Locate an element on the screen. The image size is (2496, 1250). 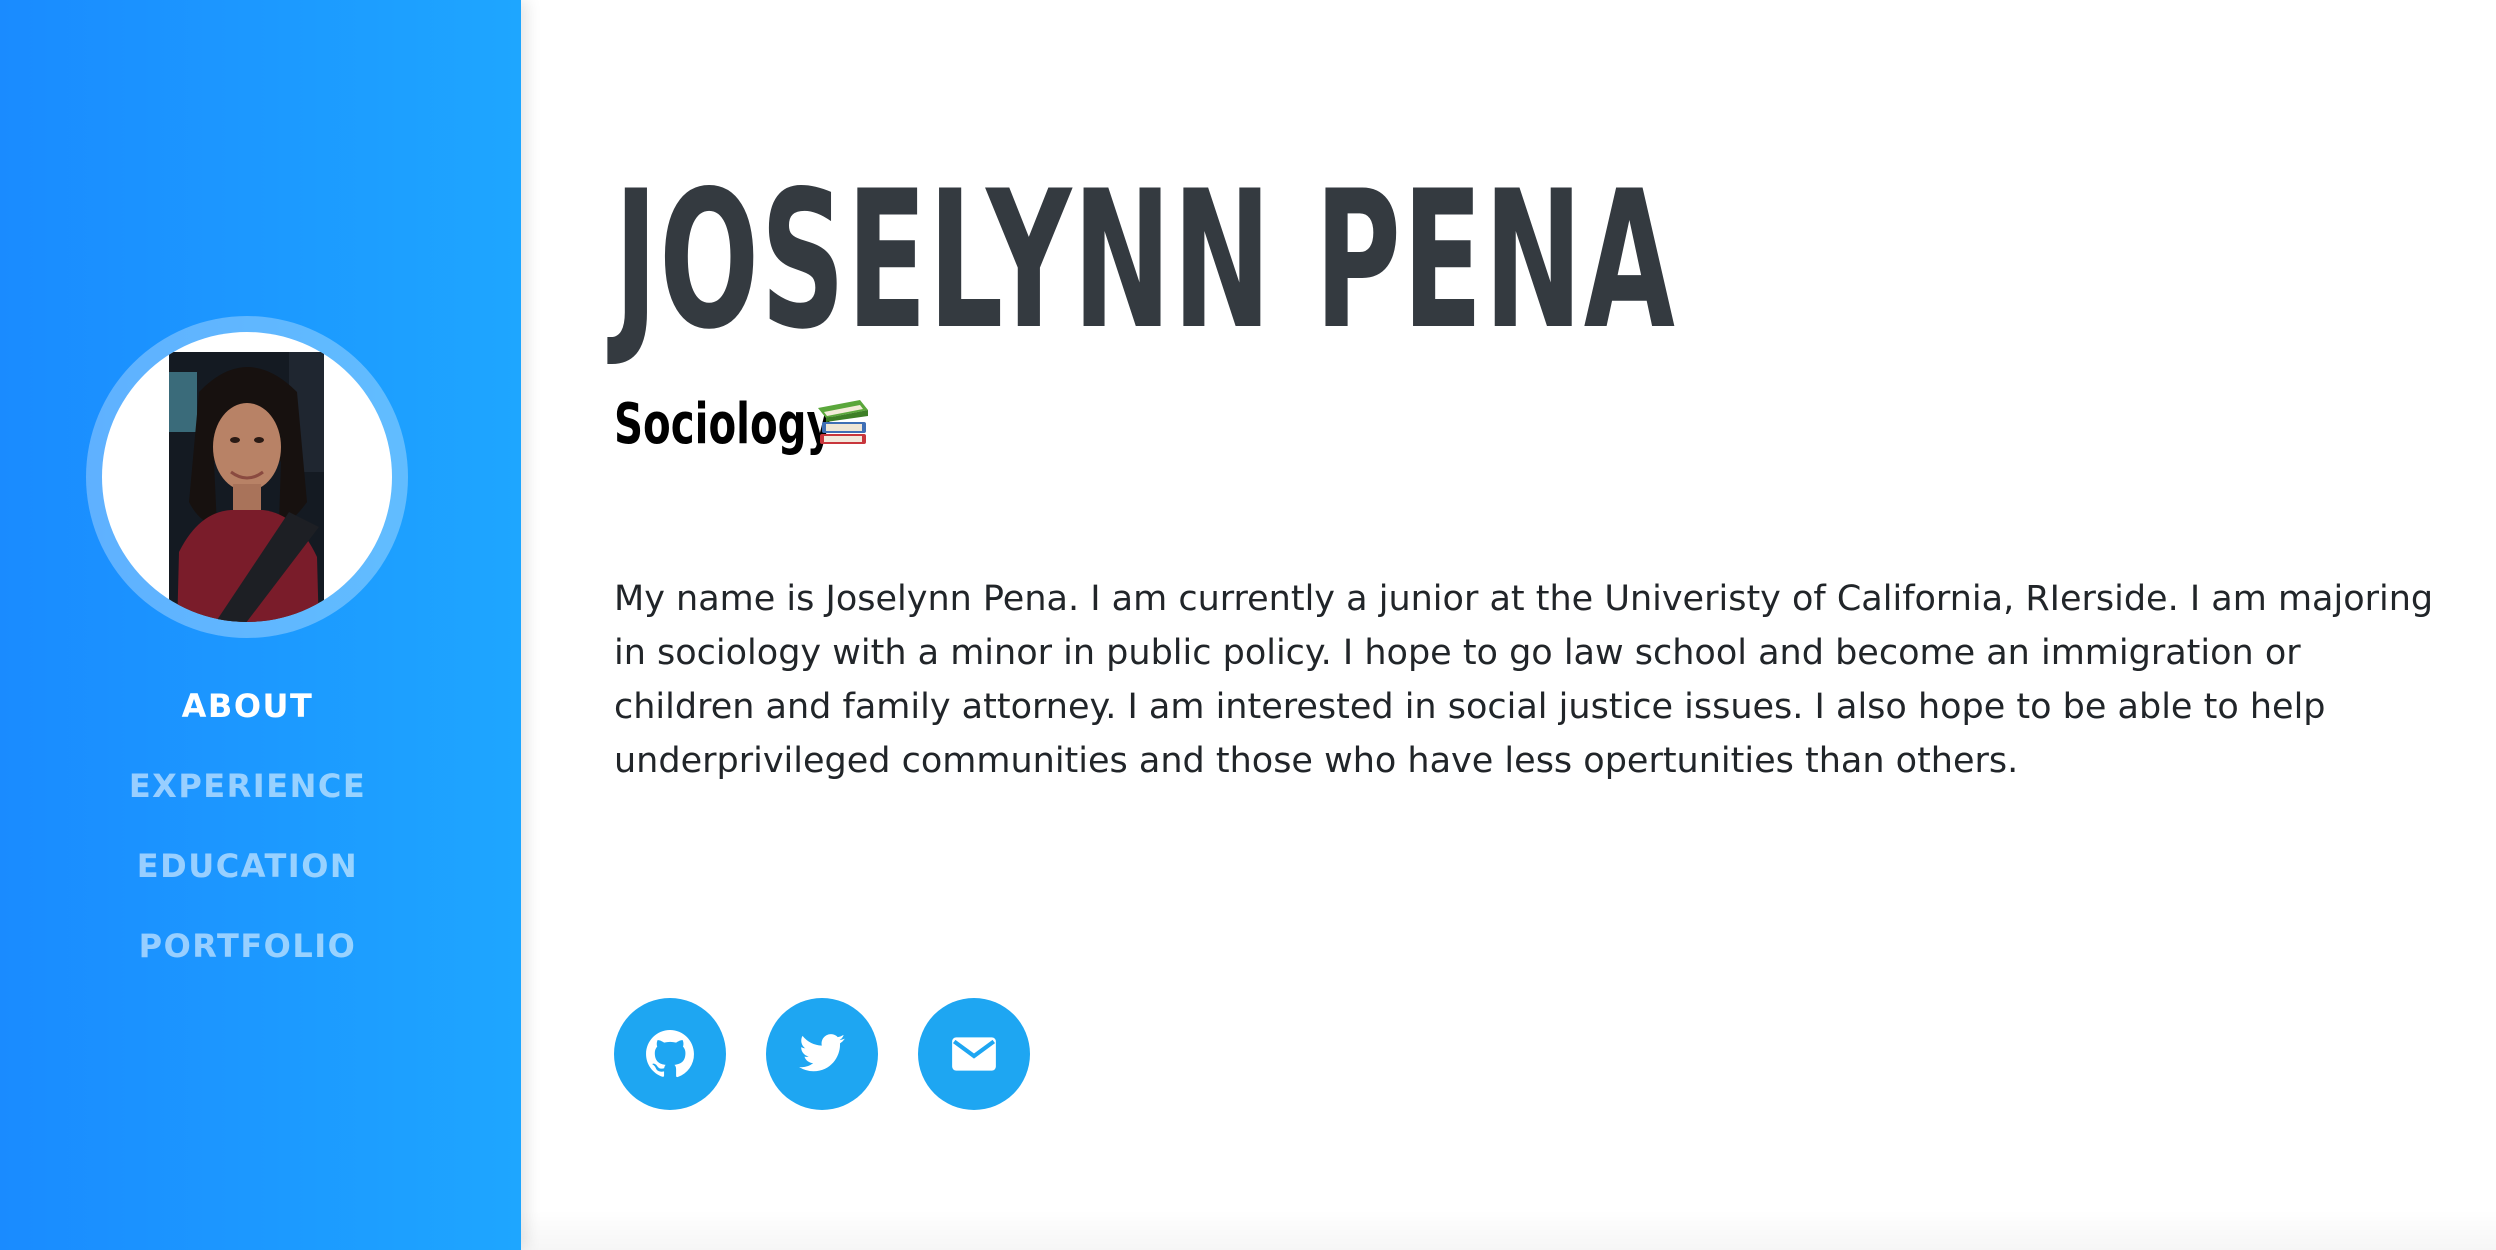
subtitle: Sociology is located at coordinates (723, 424).